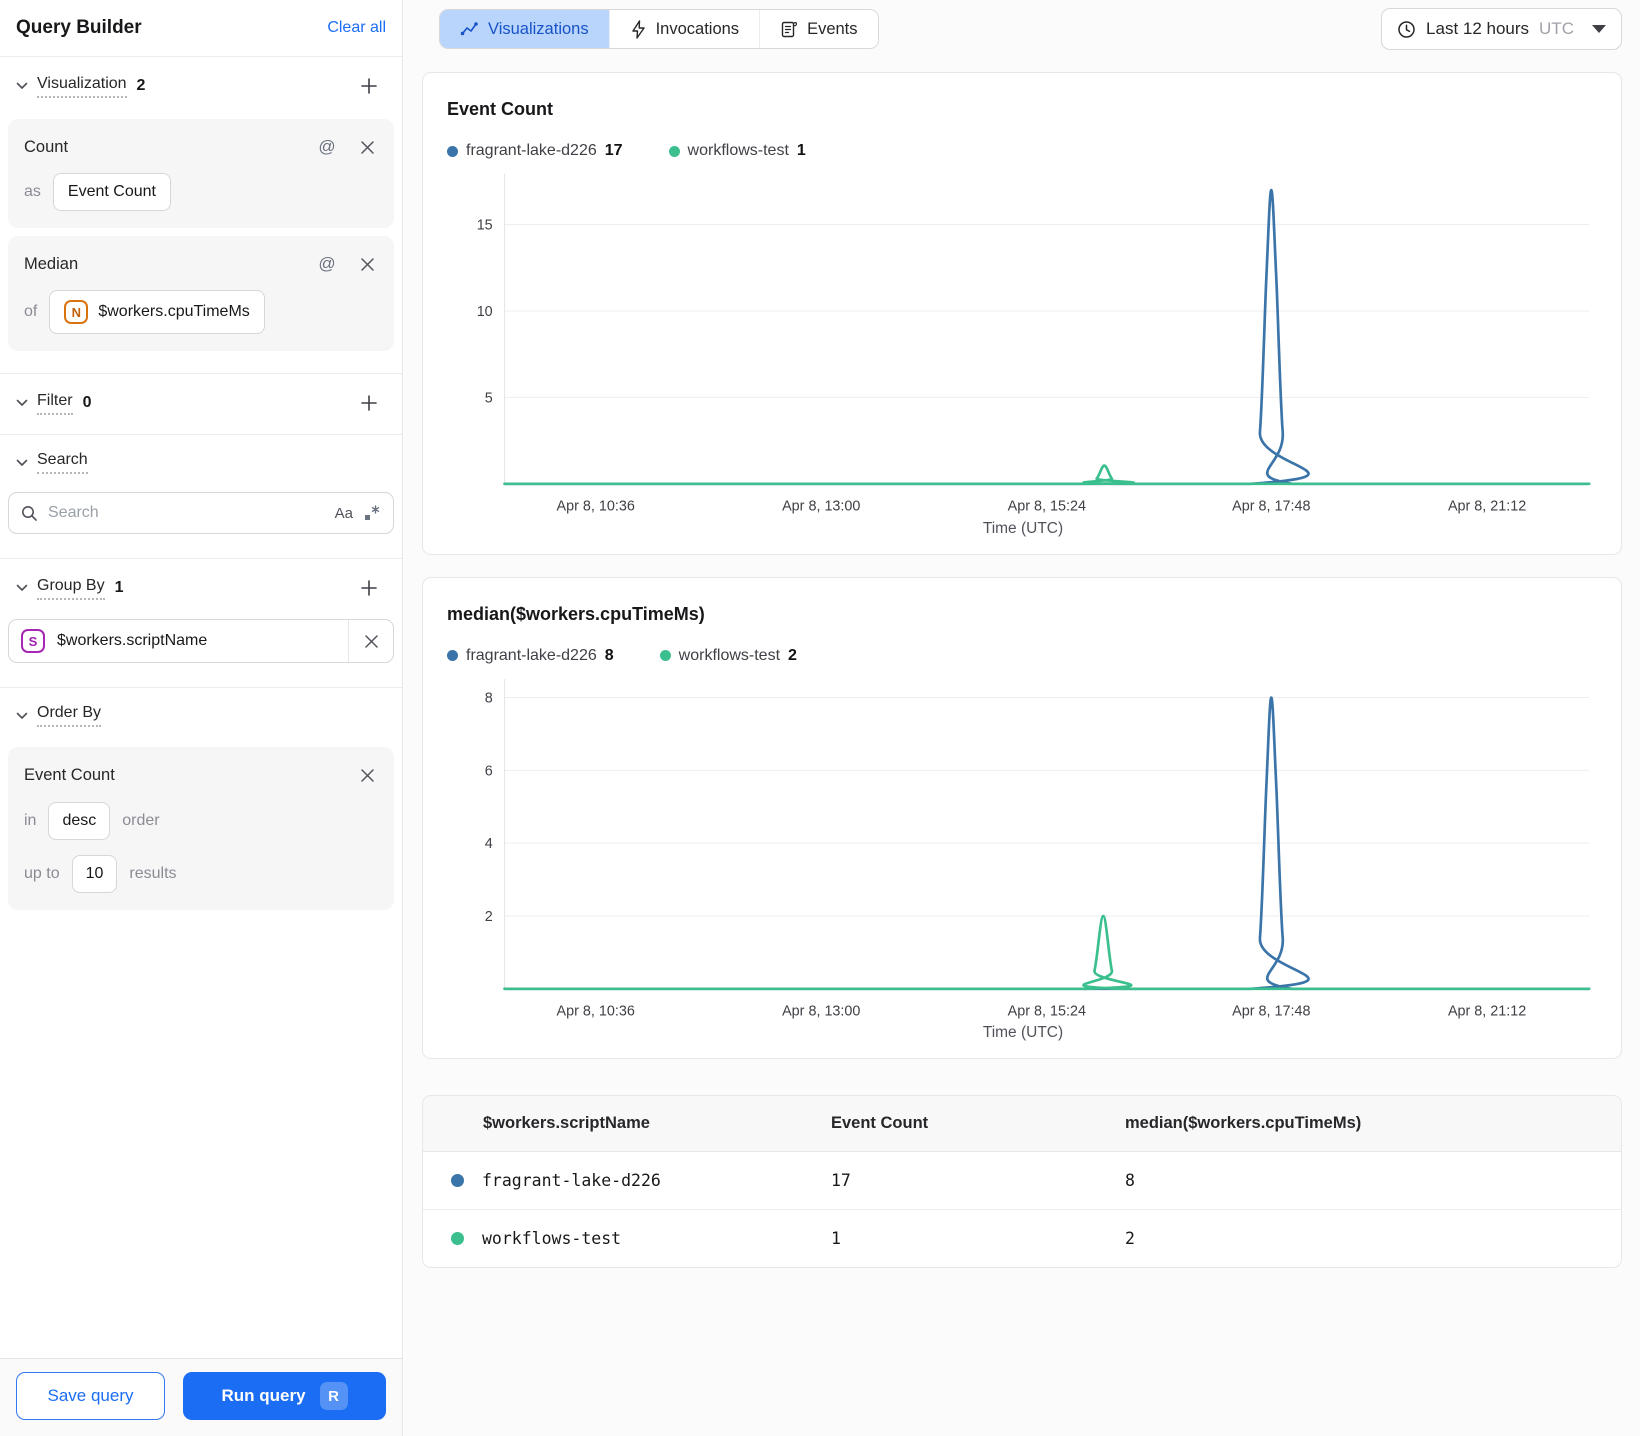  I want to click on table-row: fragrant-lake-d226 17 8, so click(1022, 1181).